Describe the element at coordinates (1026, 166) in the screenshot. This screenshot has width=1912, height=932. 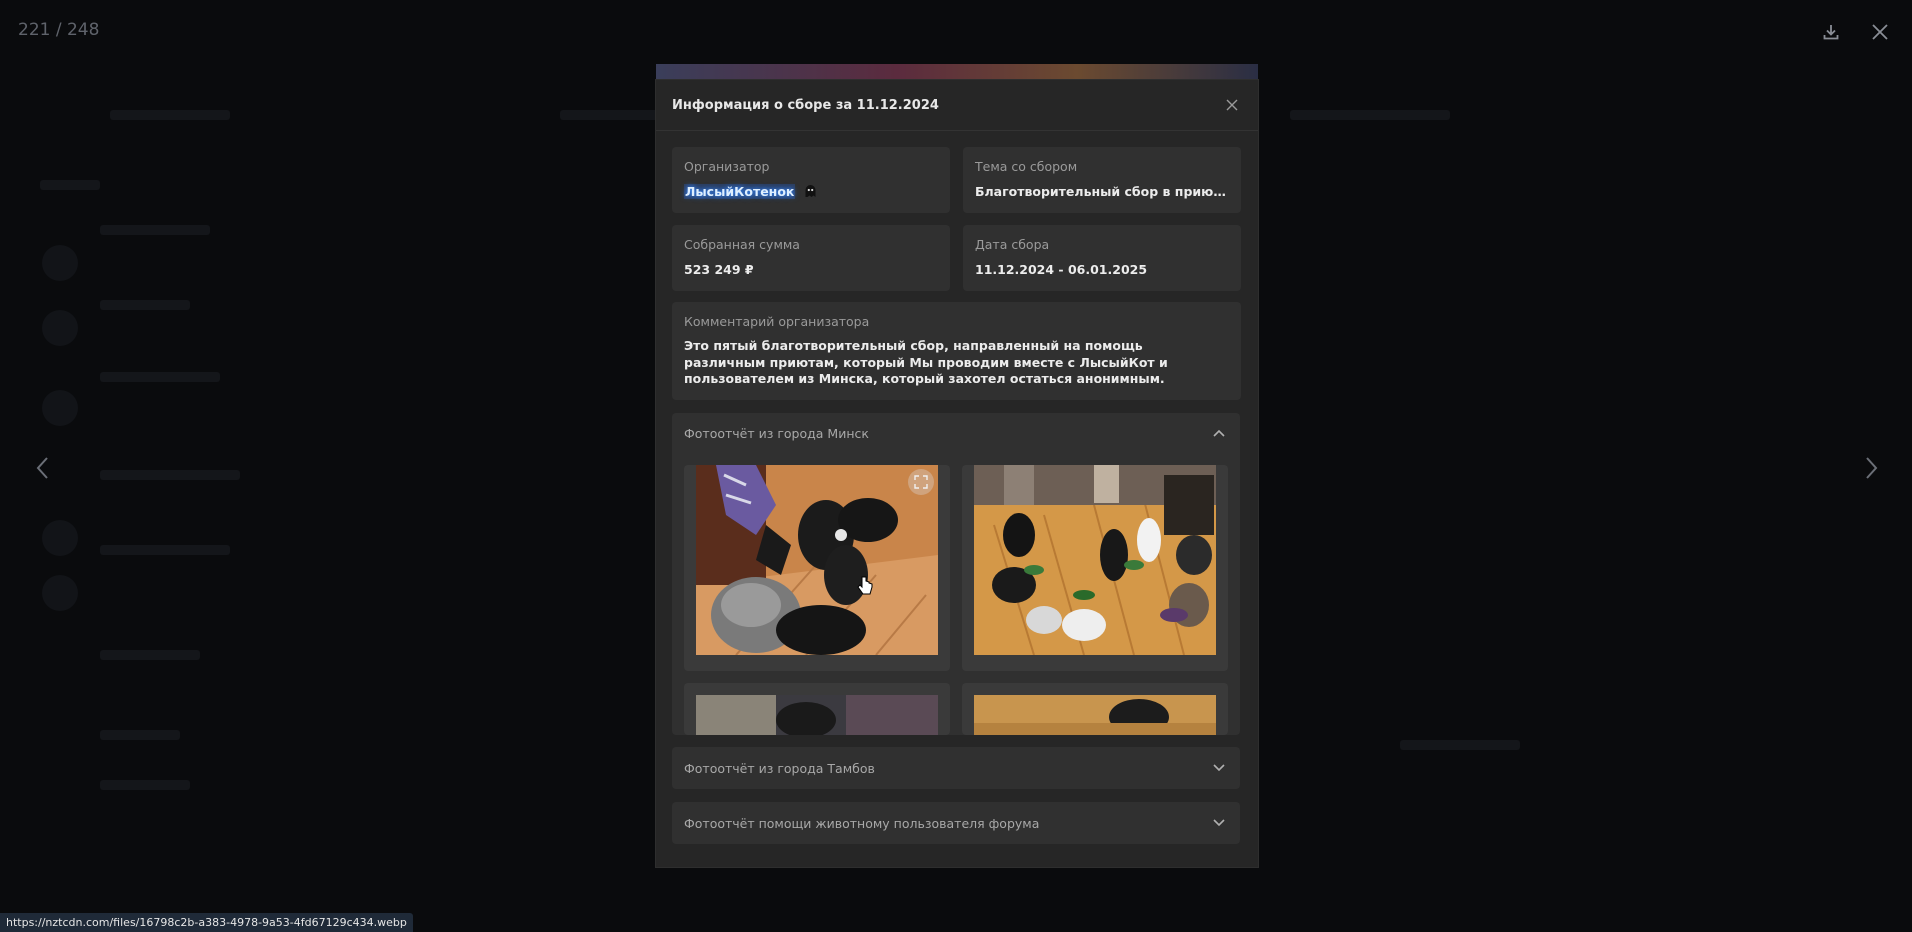
I see `topic-label: Тема со сбором` at that location.